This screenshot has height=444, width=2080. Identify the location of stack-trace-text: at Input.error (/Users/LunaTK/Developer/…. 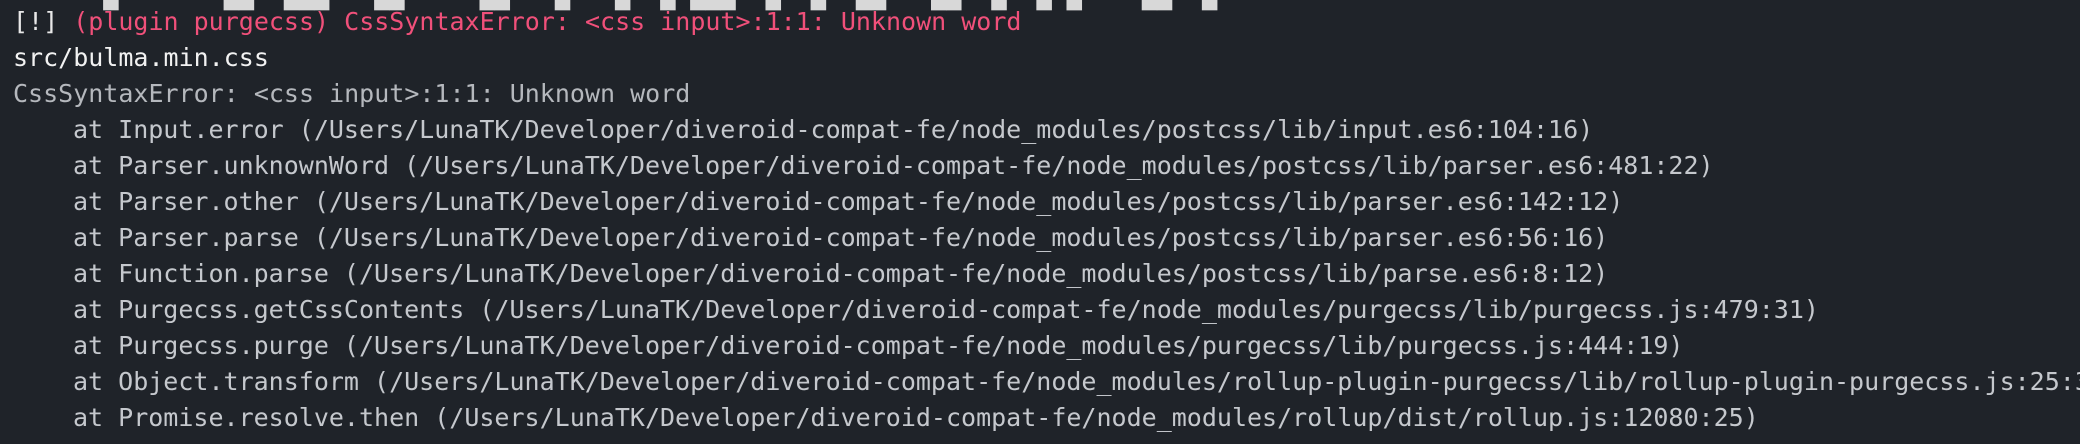
(833, 129).